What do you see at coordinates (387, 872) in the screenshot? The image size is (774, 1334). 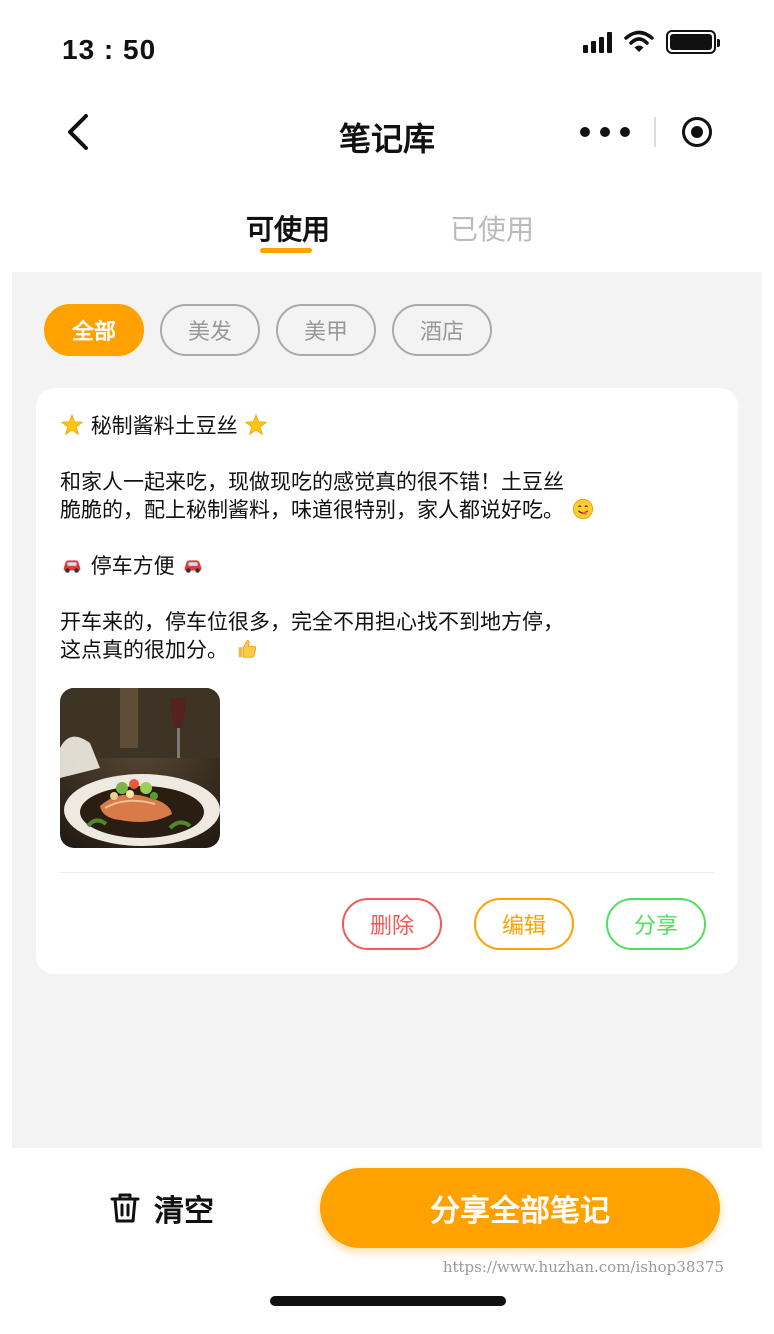 I see `card-divider` at bounding box center [387, 872].